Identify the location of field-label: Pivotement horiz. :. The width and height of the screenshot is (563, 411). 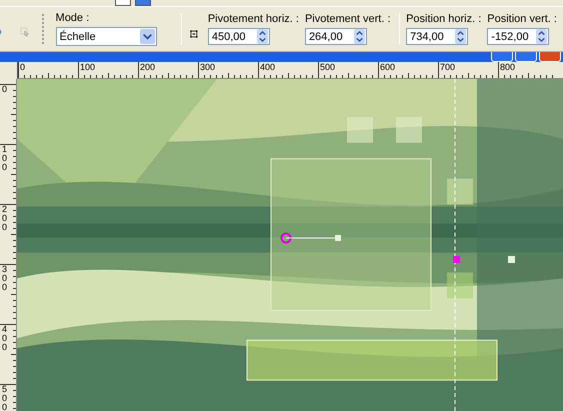
(253, 19).